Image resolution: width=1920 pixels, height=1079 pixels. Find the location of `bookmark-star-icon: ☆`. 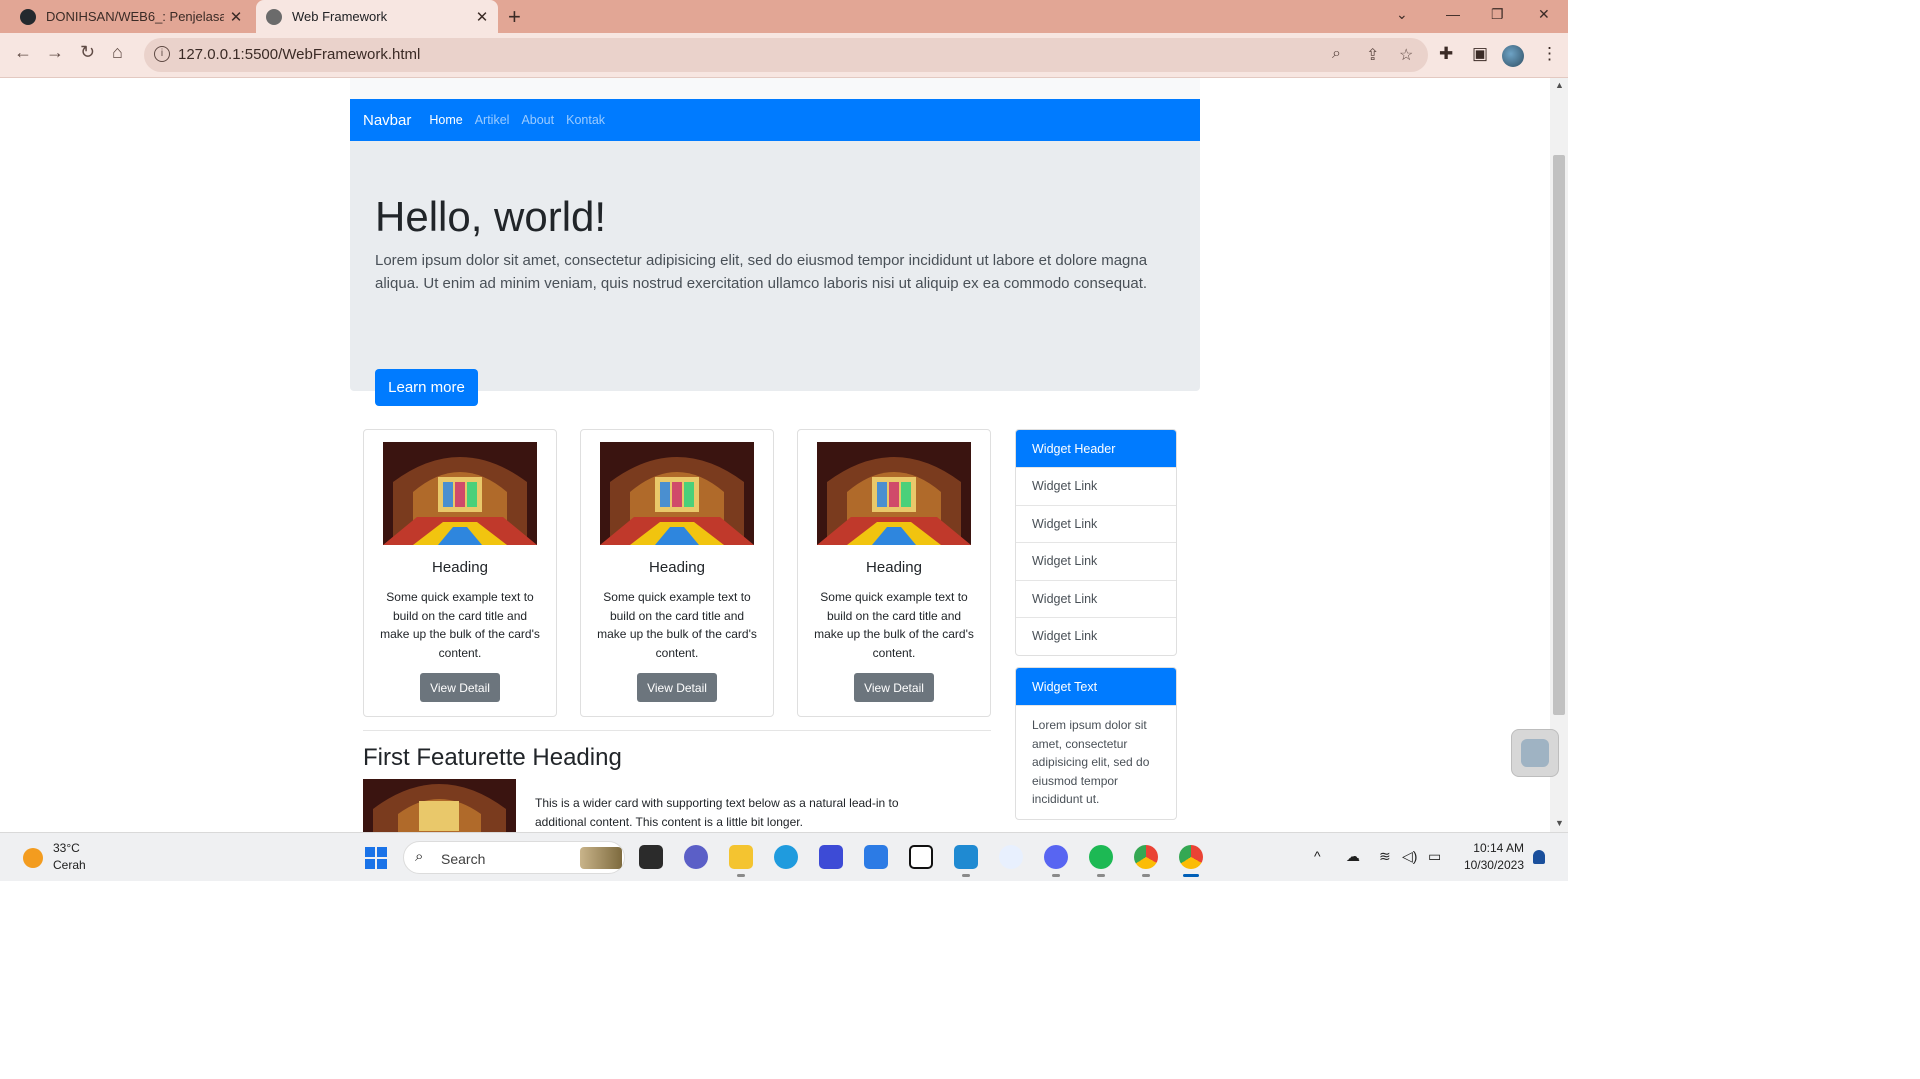

bookmark-star-icon: ☆ is located at coordinates (1406, 55).